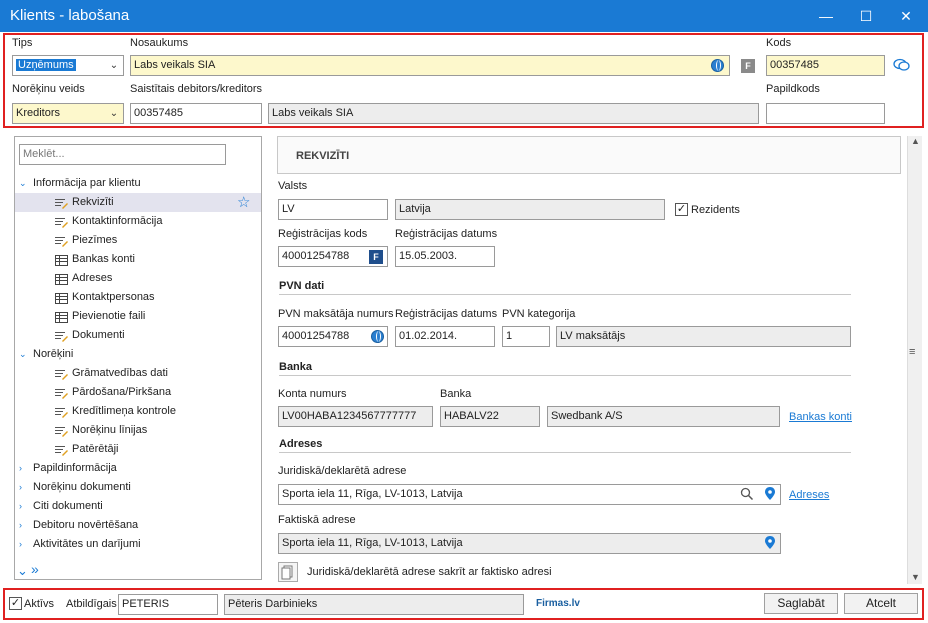  I want to click on pvn-reg-label: Reģistrācijas datums, so click(446, 314).